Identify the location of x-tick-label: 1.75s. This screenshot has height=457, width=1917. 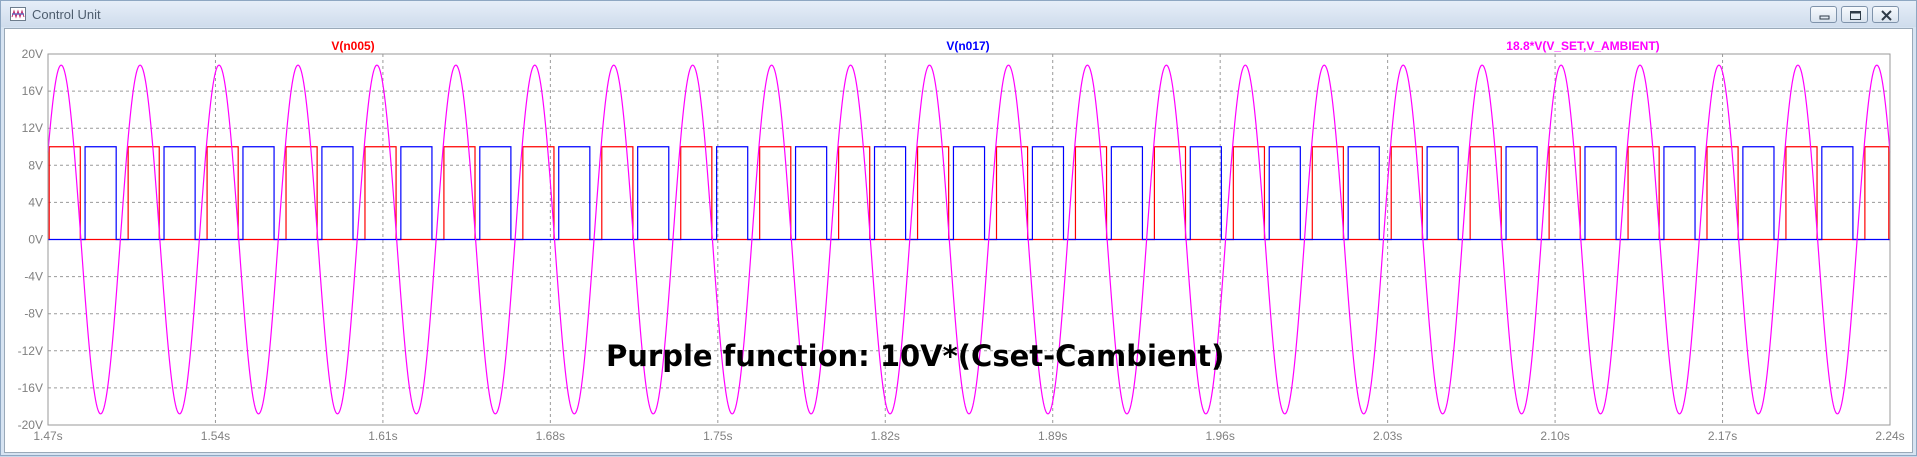
(717, 436).